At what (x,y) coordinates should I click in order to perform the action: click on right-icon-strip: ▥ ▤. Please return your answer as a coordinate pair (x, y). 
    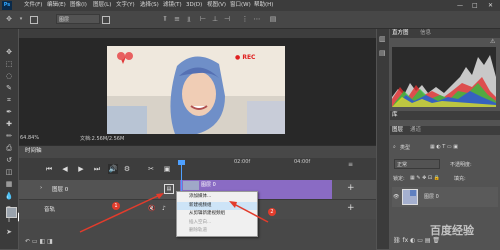
    Looking at the image, I should click on (383, 139).